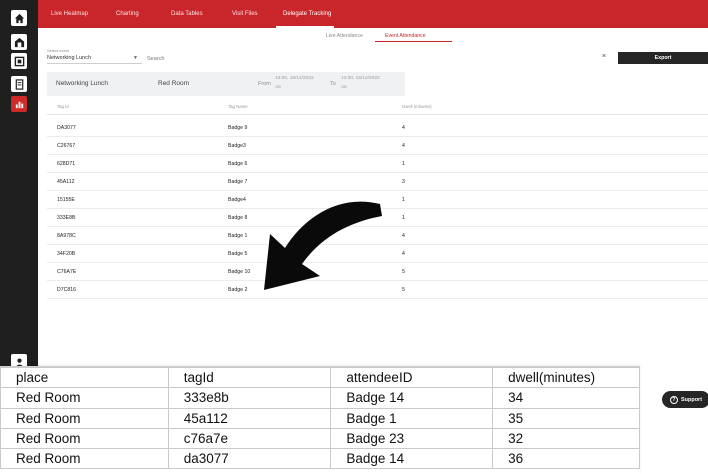  Describe the element at coordinates (333, 84) in the screenshot. I see `to-label: To` at that location.